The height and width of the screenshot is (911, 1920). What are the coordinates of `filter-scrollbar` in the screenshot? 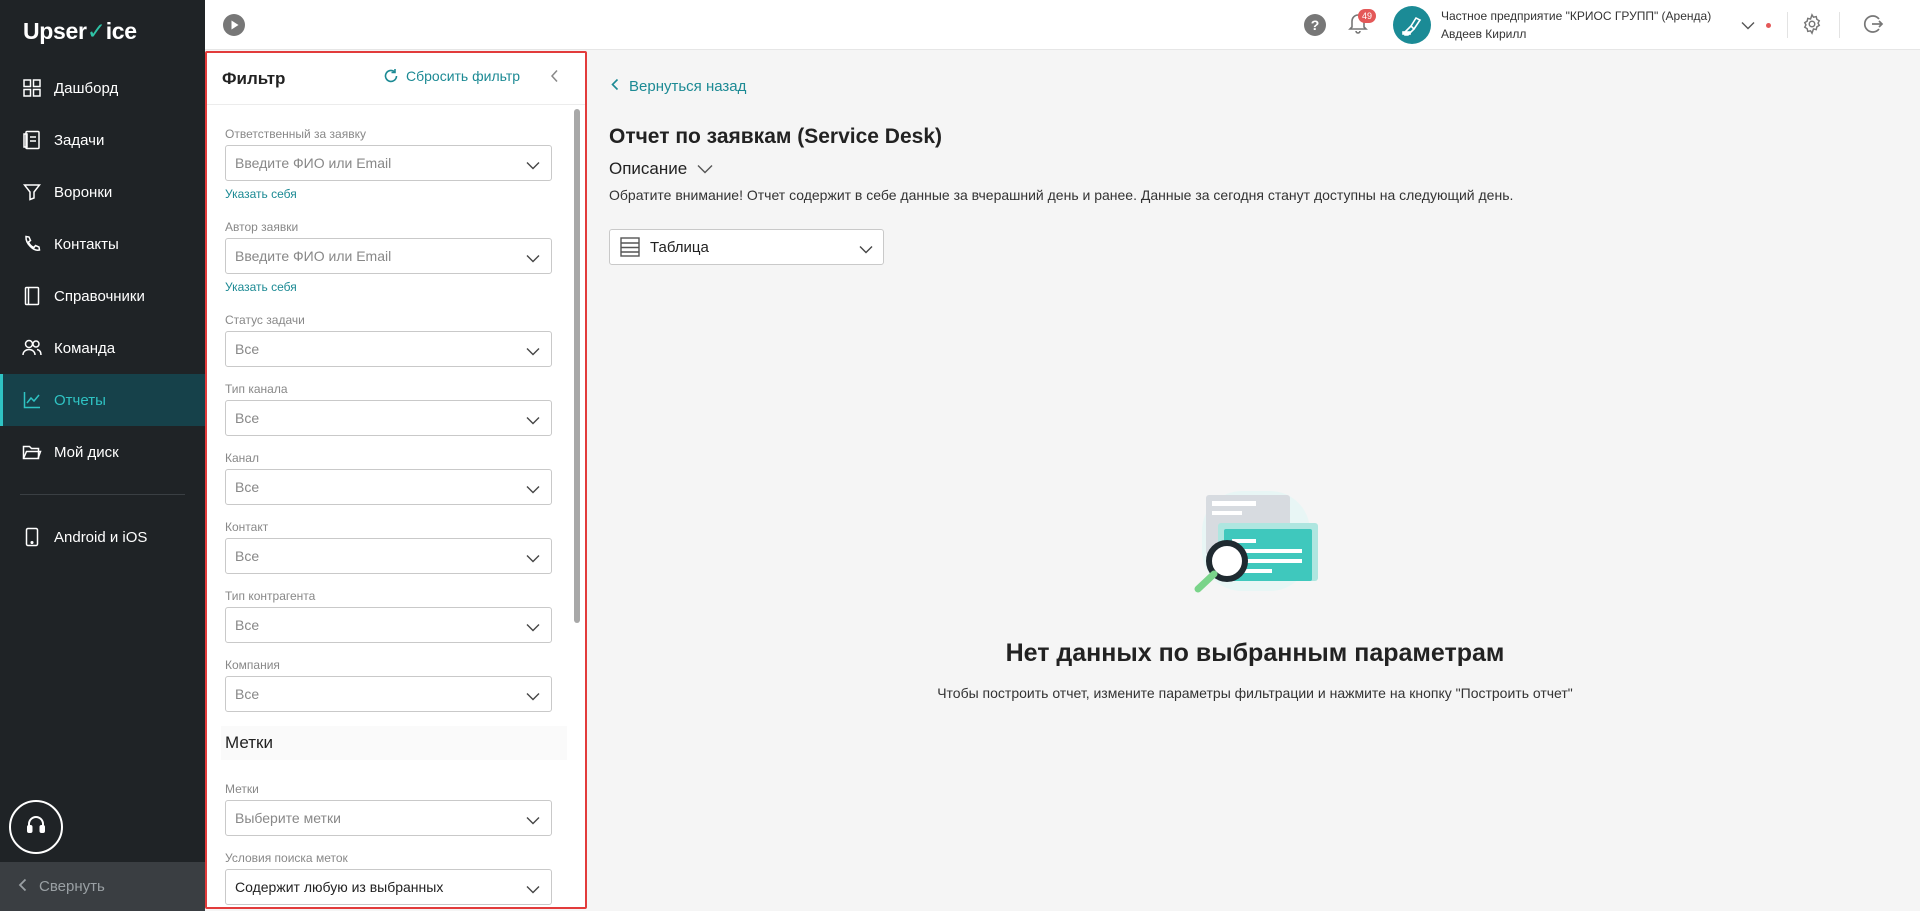 It's located at (577, 366).